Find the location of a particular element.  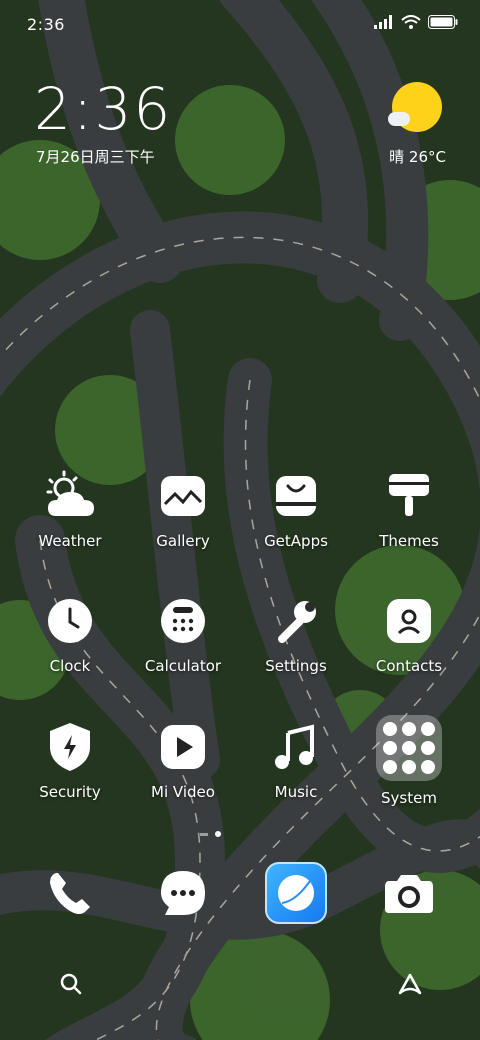

dock-camera is located at coordinates (409, 893).